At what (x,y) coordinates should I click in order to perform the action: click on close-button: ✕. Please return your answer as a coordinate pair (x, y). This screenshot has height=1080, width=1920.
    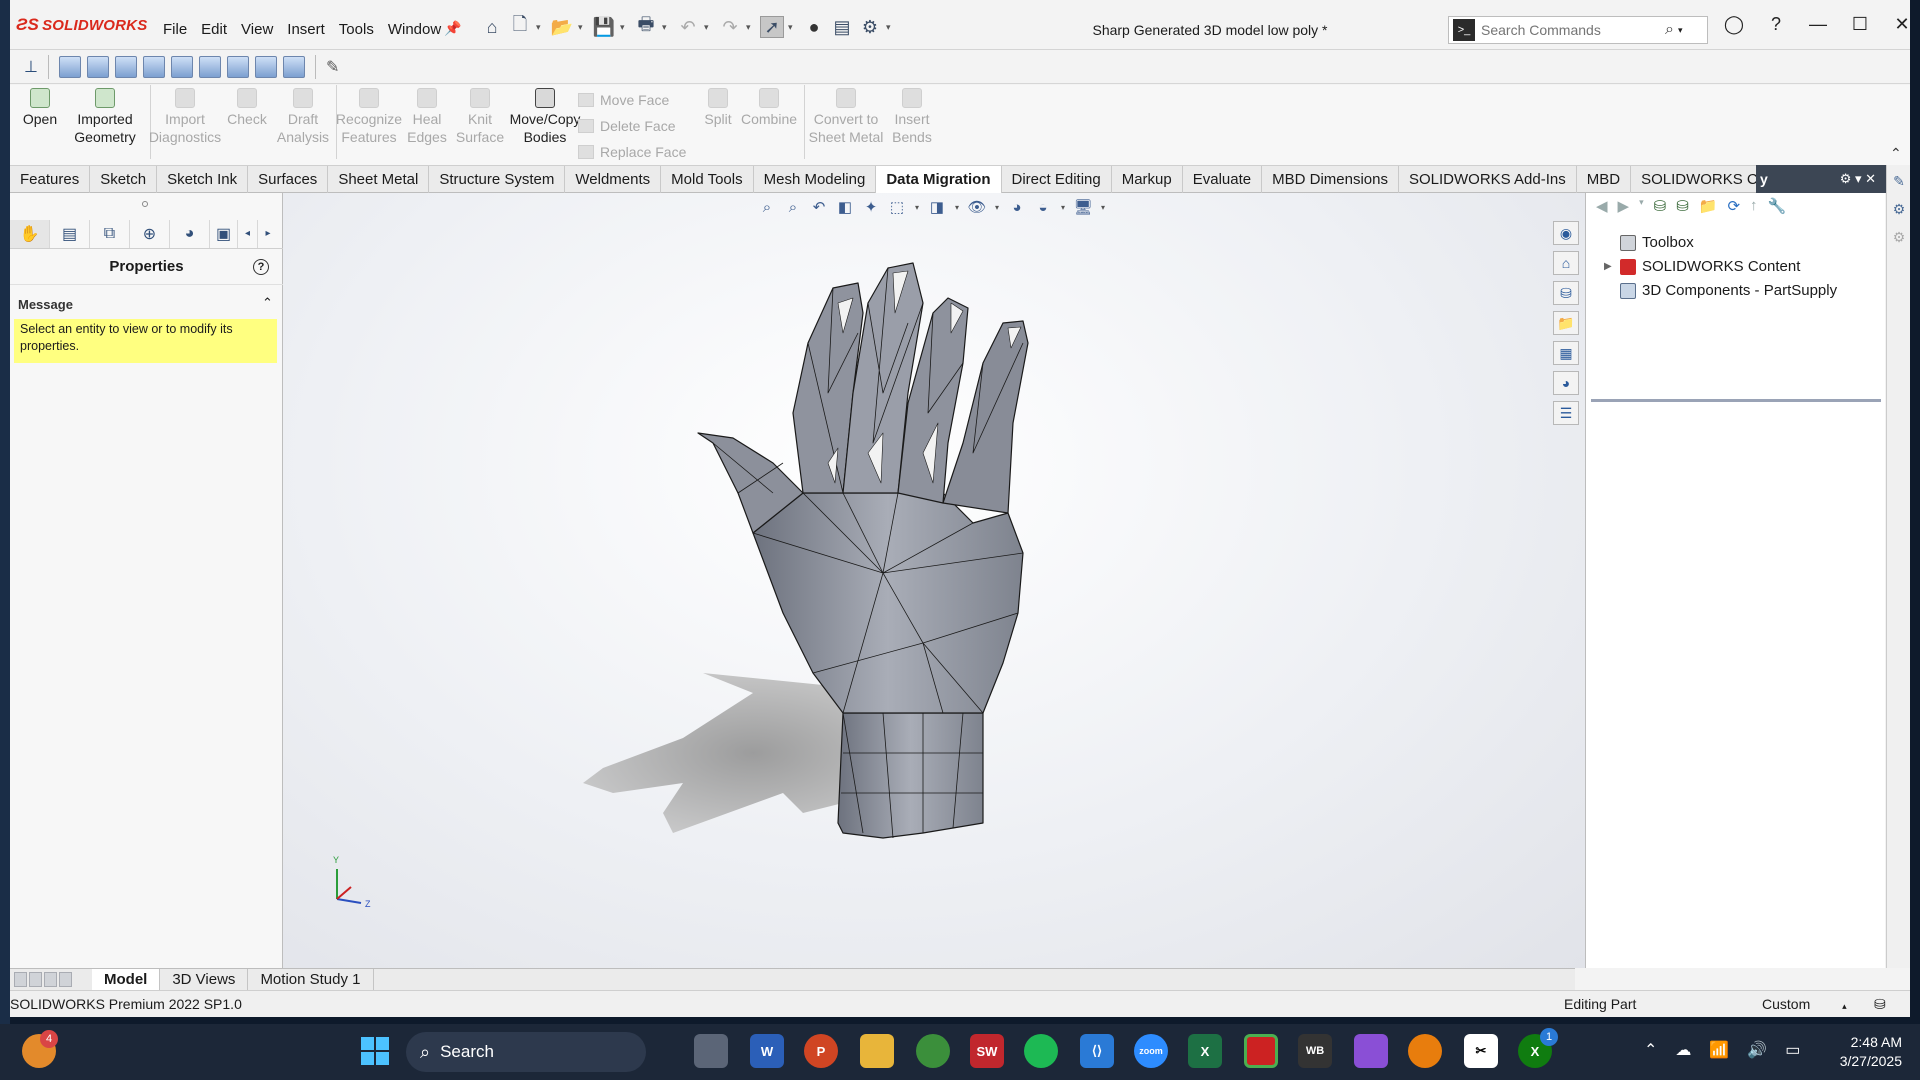
    Looking at the image, I should click on (1899, 24).